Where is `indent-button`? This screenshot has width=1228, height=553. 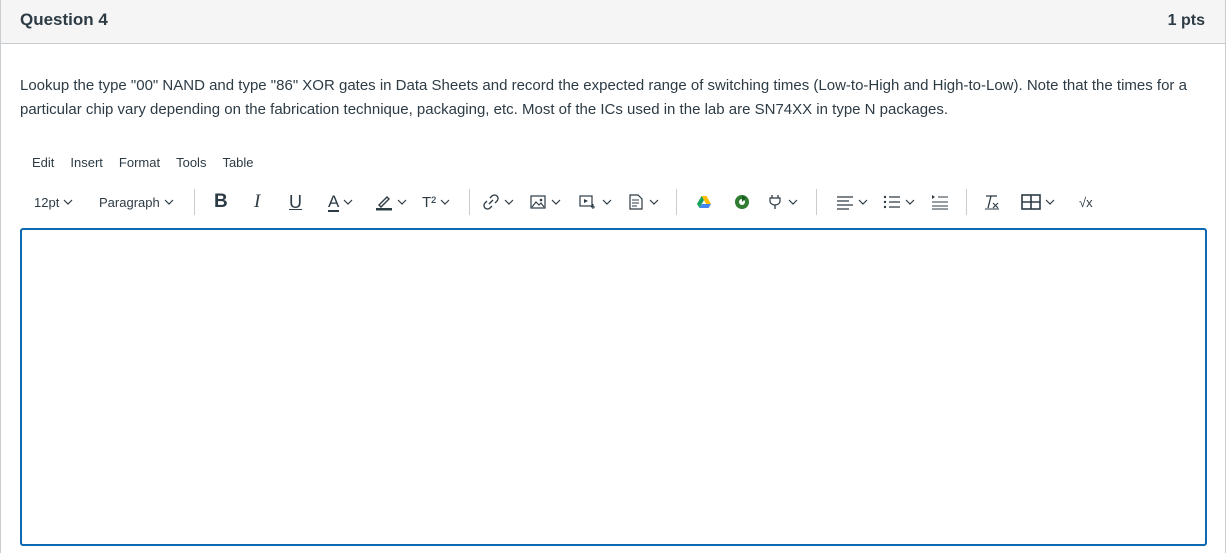
indent-button is located at coordinates (940, 202).